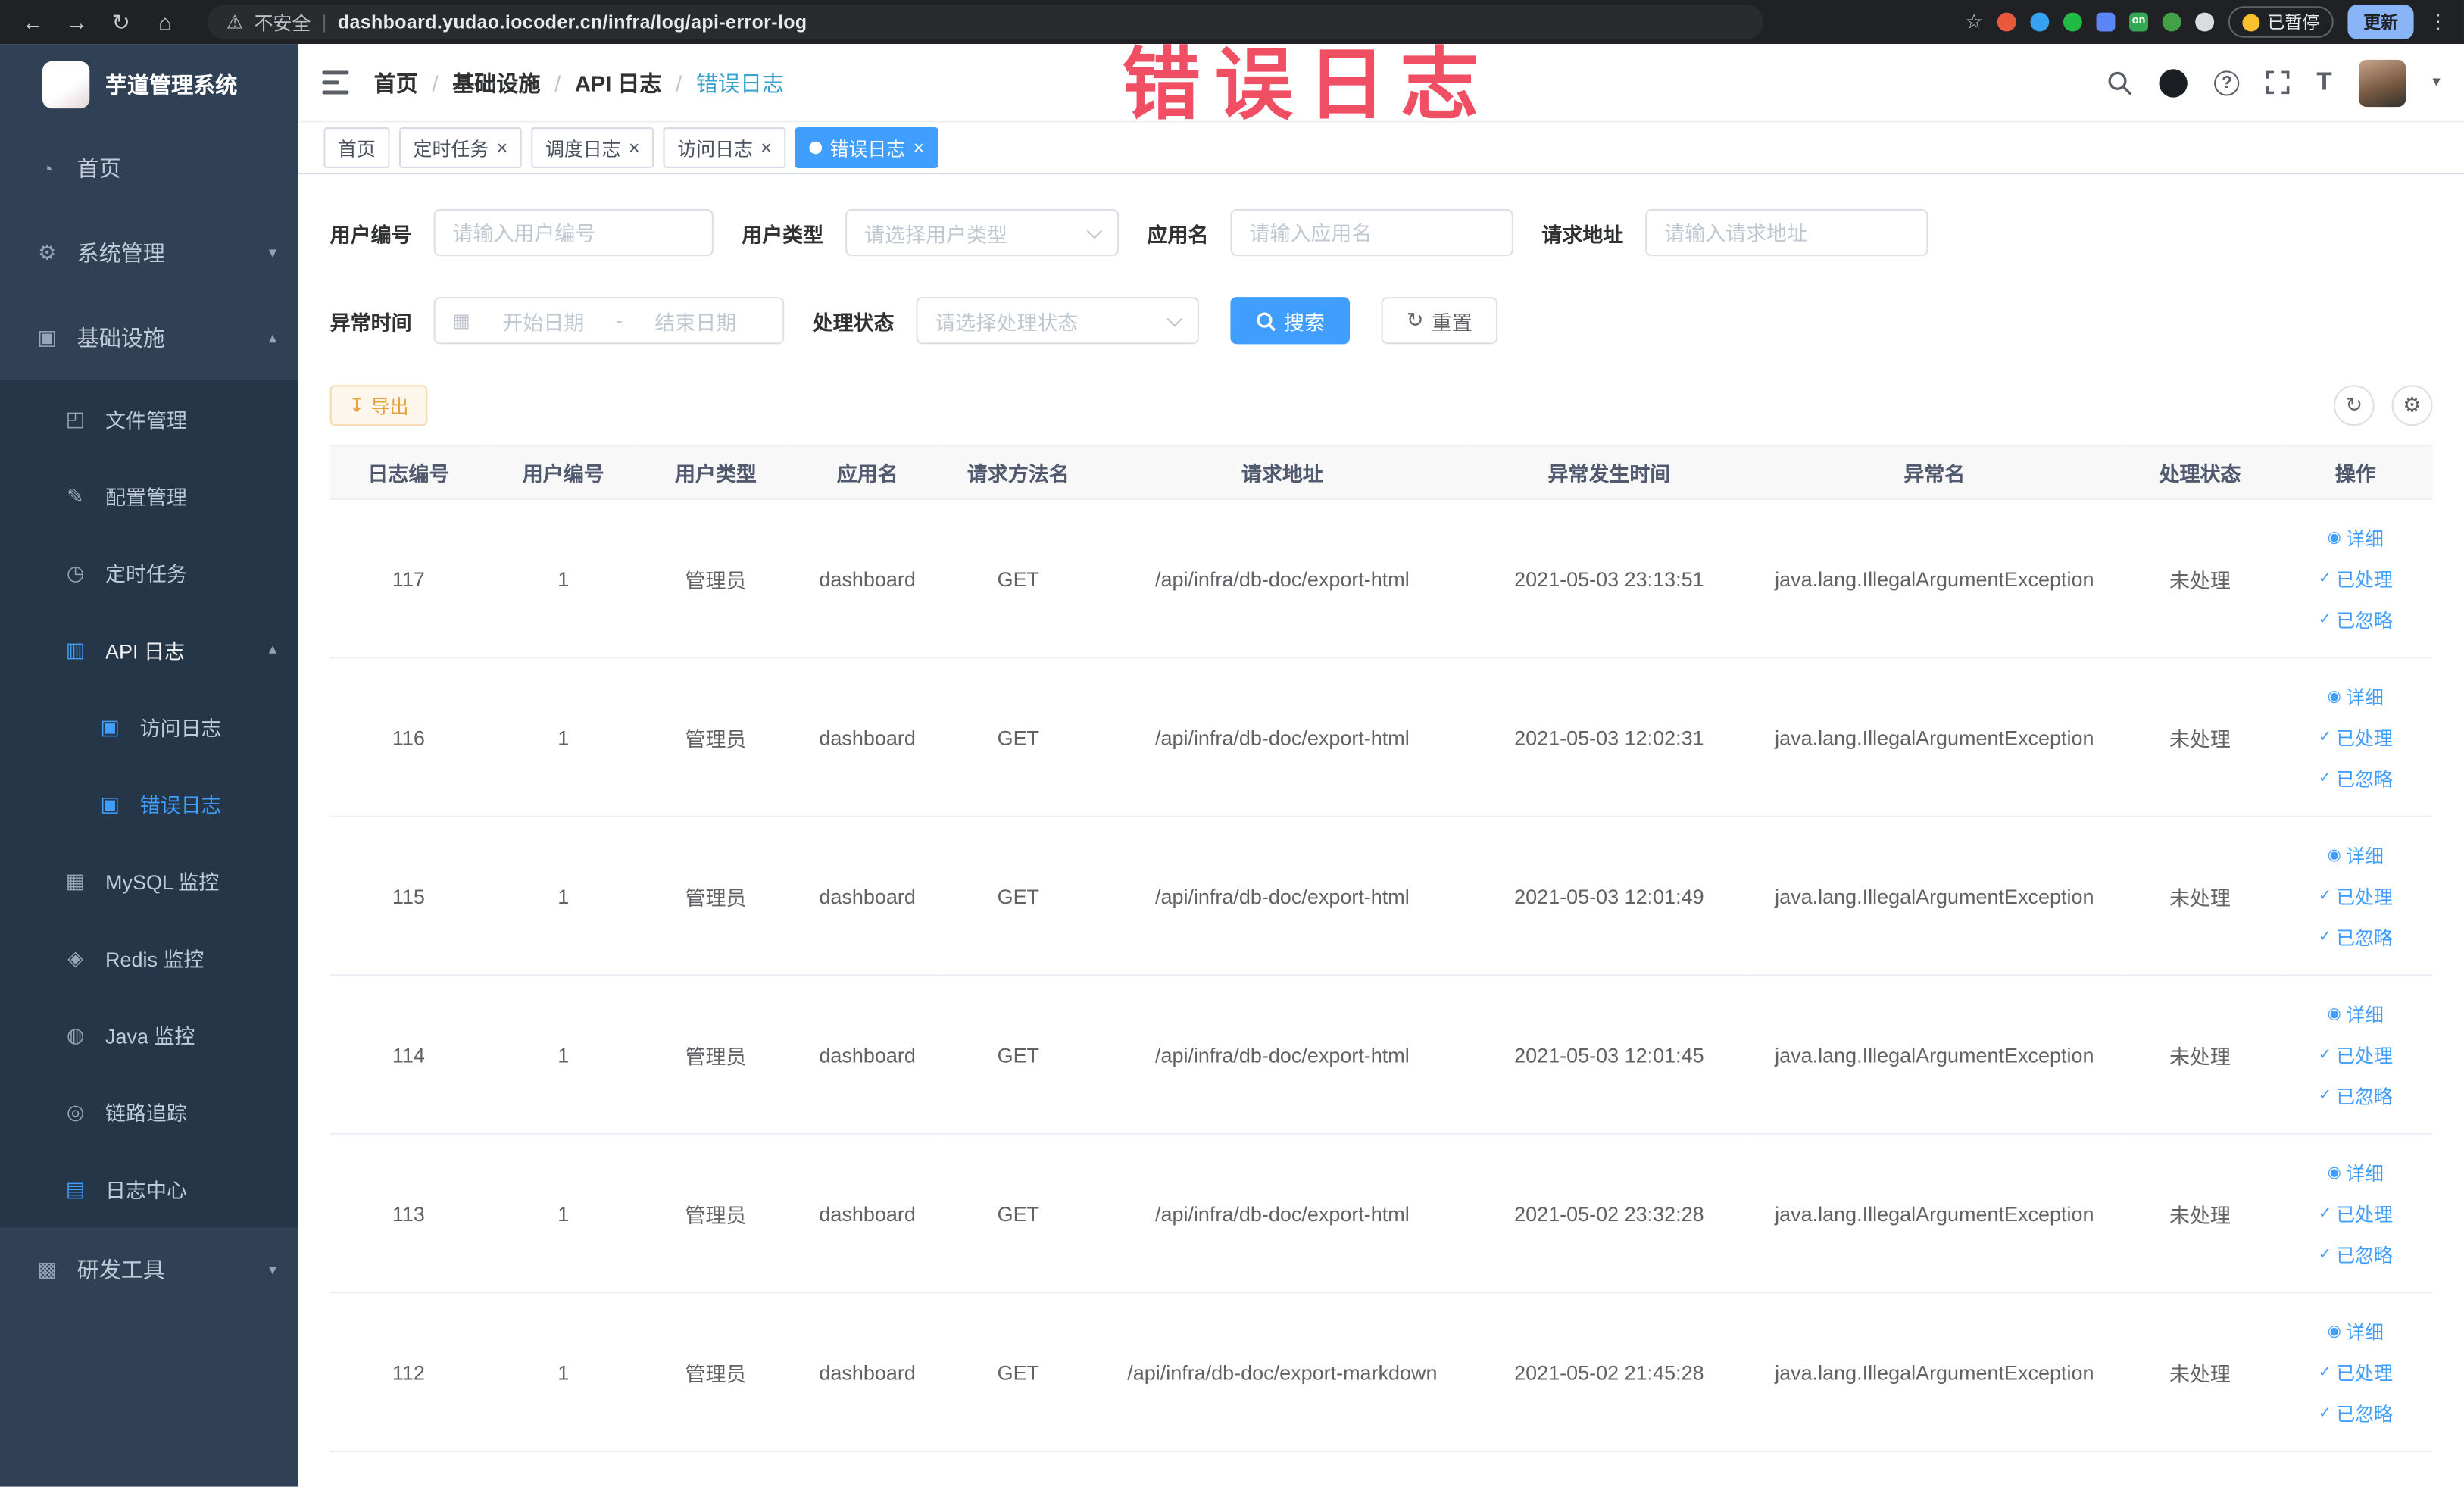  I want to click on browser-menu-icon: ⋮, so click(2438, 21).